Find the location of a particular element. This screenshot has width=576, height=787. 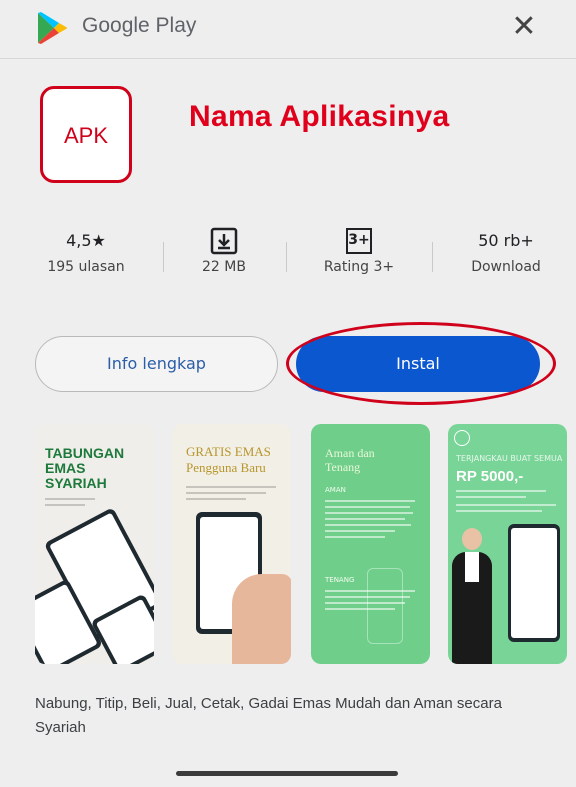

screenshot-2-heading: GRATIS EMAS Pengguna Baru is located at coordinates (228, 459).